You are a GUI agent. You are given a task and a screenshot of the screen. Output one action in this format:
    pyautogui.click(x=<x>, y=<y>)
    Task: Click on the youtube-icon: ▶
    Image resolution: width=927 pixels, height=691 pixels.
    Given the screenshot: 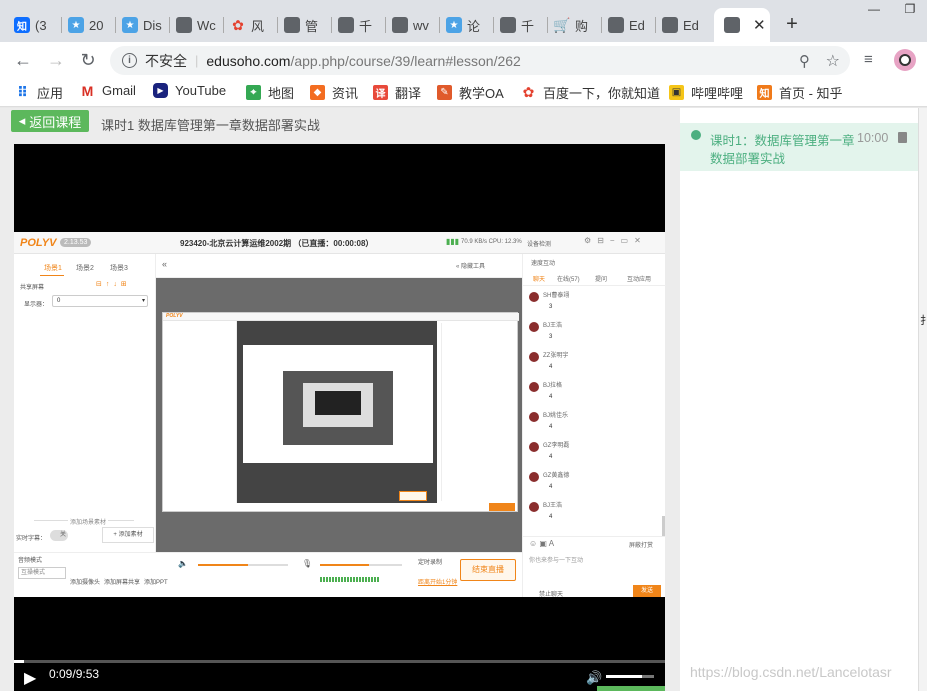 What is the action you would take?
    pyautogui.click(x=160, y=90)
    